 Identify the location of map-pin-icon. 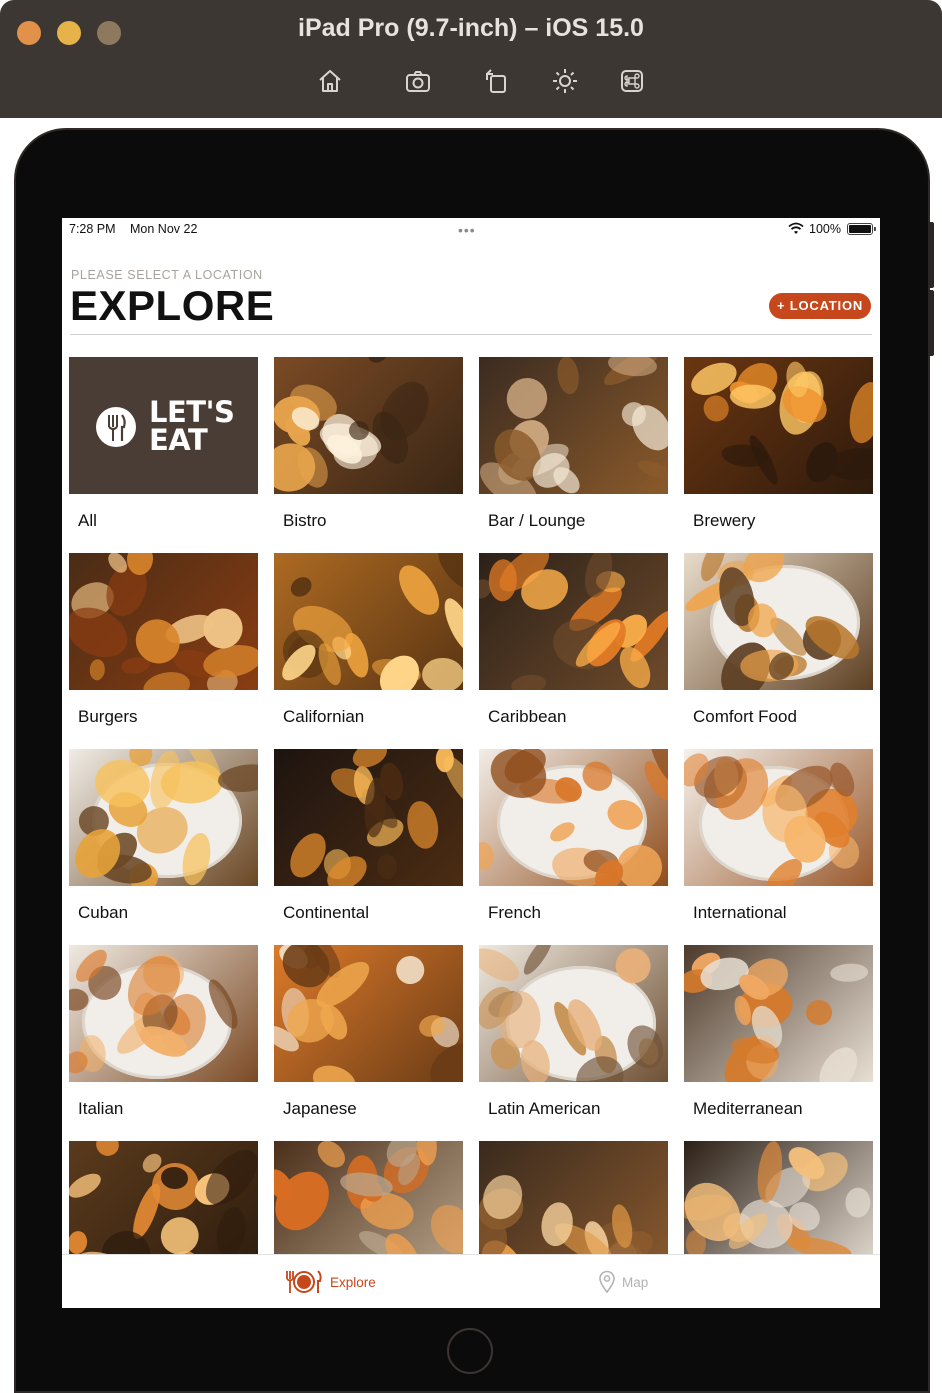
(607, 1282).